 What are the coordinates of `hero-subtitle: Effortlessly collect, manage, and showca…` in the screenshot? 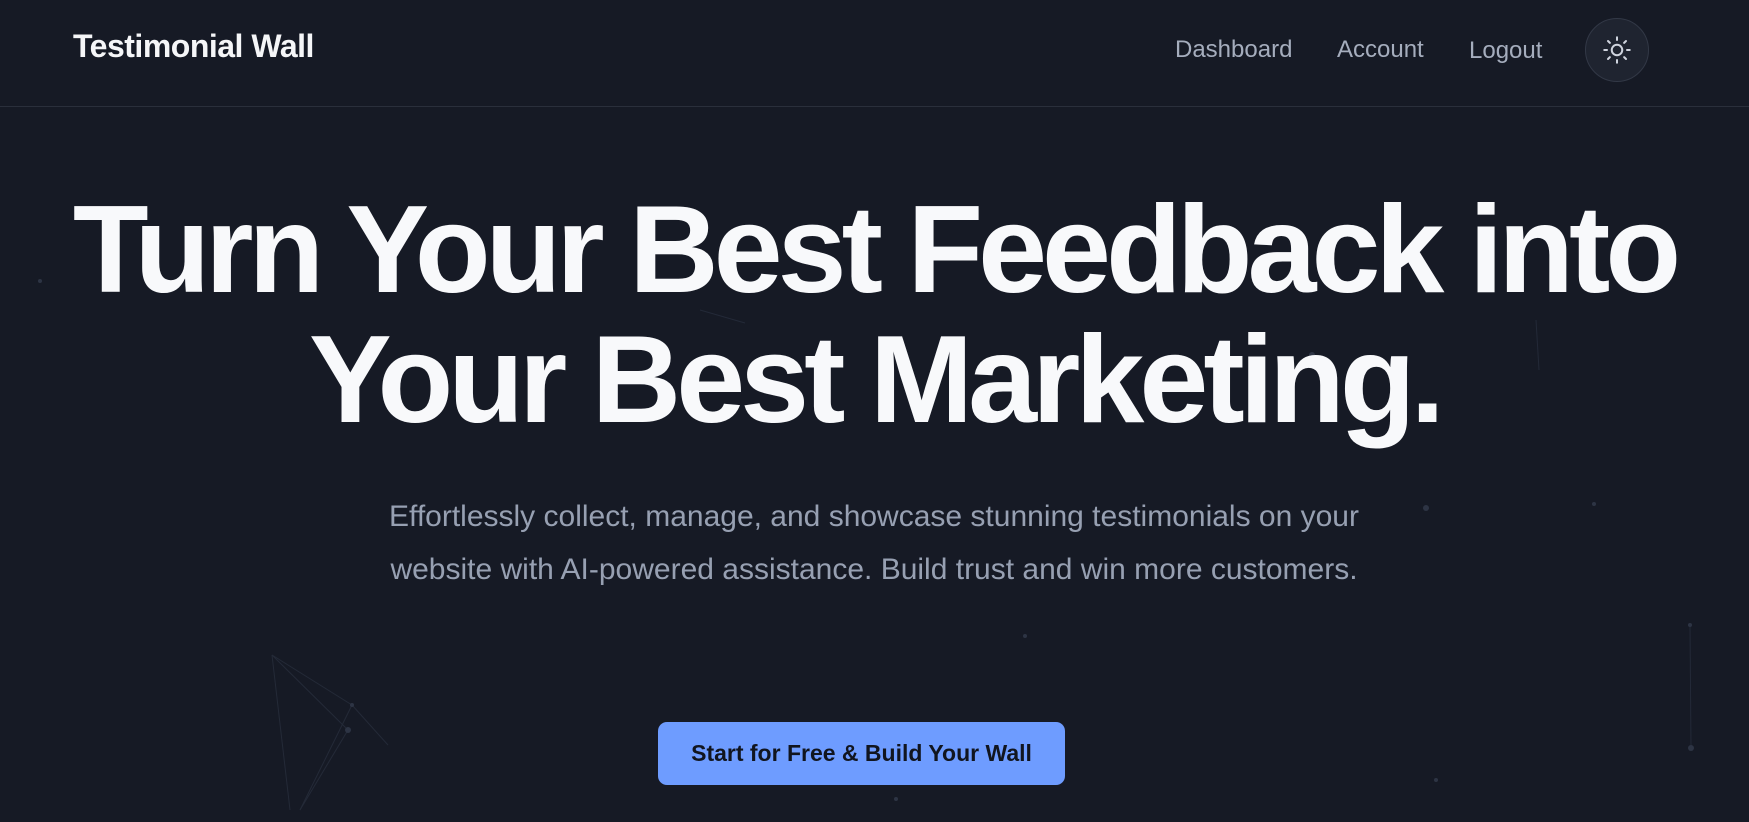 It's located at (874, 543).